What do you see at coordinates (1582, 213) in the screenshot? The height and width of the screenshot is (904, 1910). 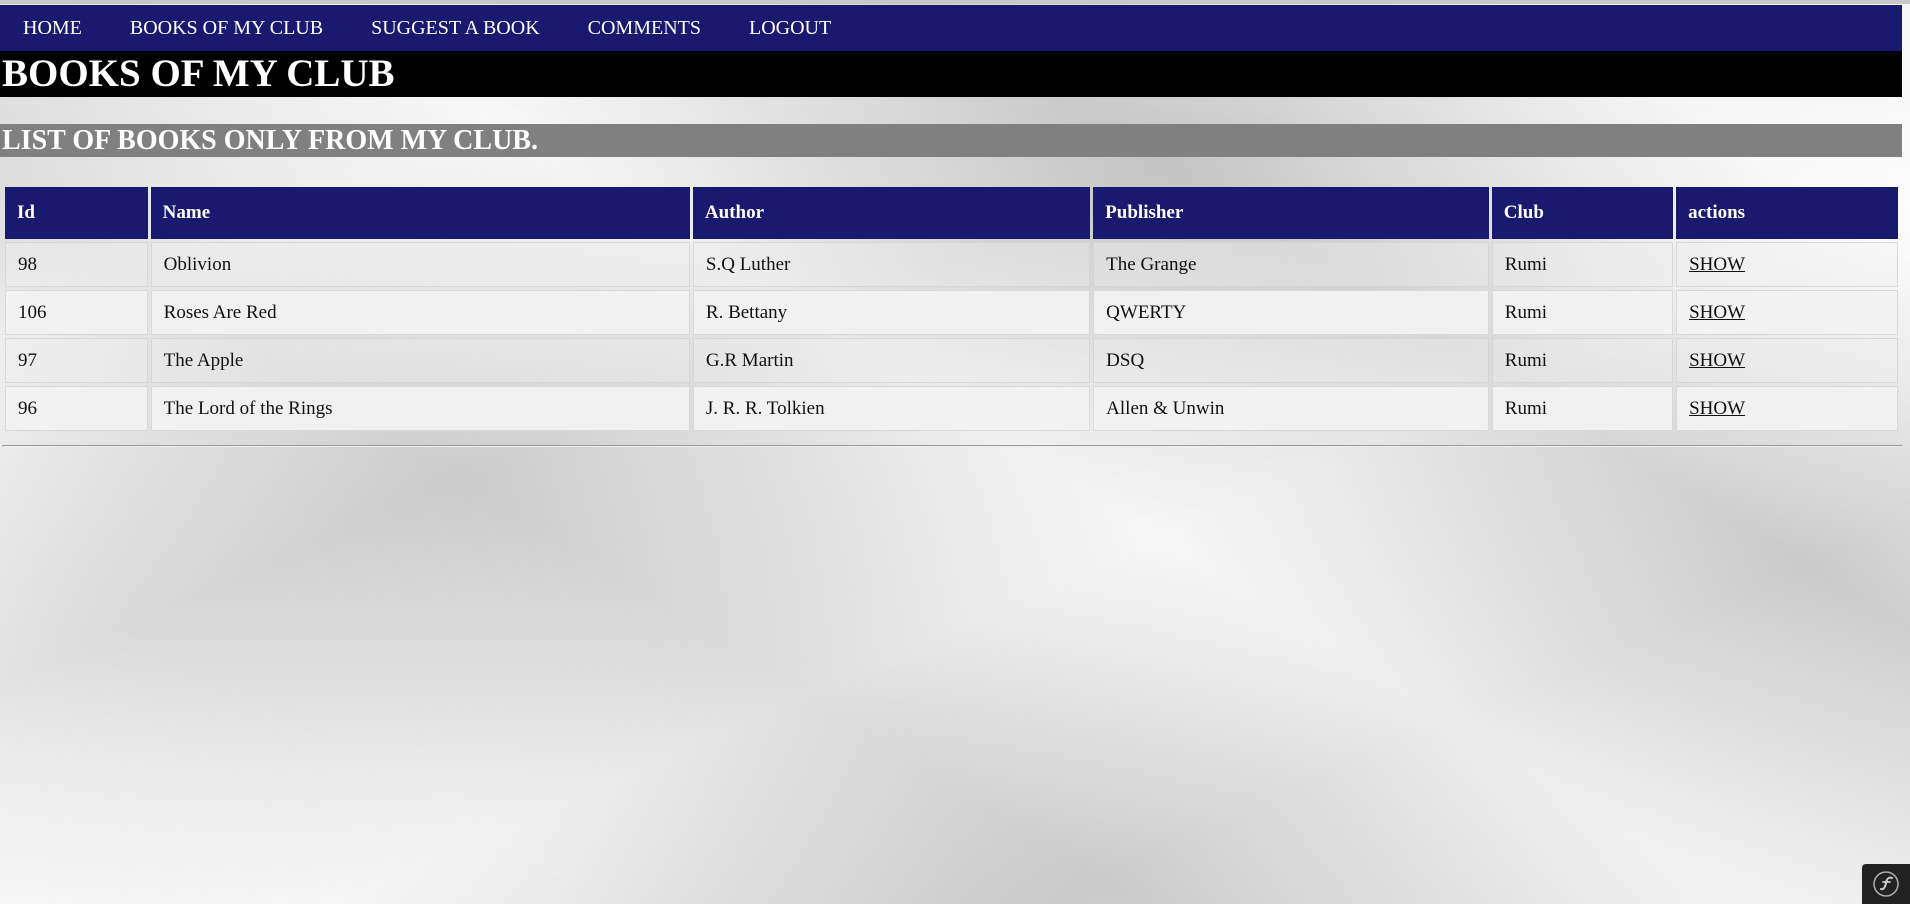 I see `column-header-club: Club` at bounding box center [1582, 213].